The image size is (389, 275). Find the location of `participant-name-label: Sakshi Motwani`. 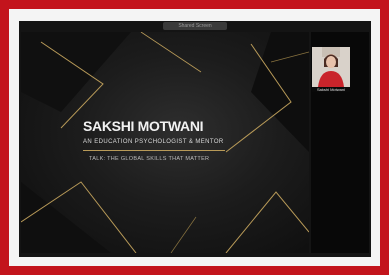

participant-name-label: Sakshi Motwani is located at coordinates (331, 89).